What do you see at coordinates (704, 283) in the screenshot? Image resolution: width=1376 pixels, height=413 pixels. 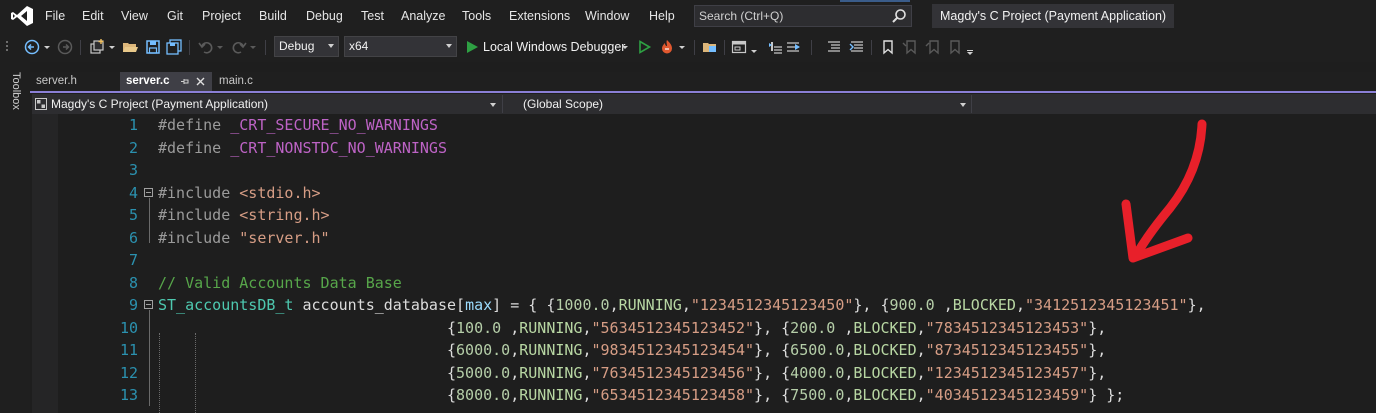 I see `code-line: 8 // Valid Accounts Data Base` at bounding box center [704, 283].